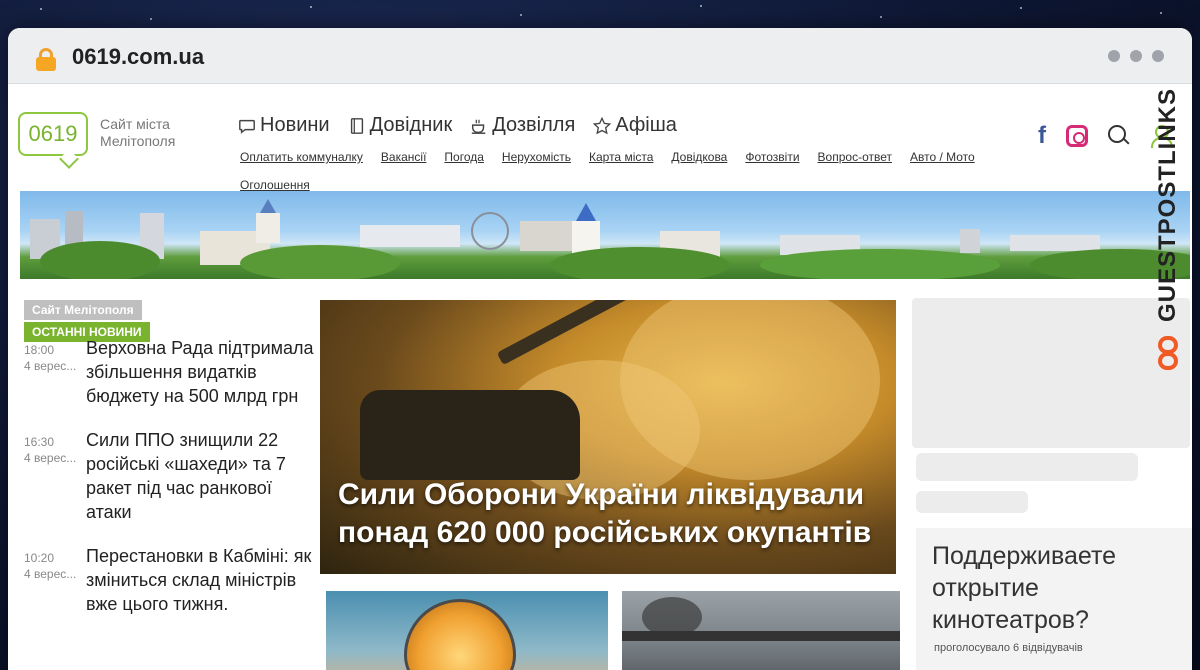 This screenshot has height=670, width=1200. What do you see at coordinates (1052, 588) in the screenshot?
I see `poll-question: Поддерживаете открытие кинотеатров?` at bounding box center [1052, 588].